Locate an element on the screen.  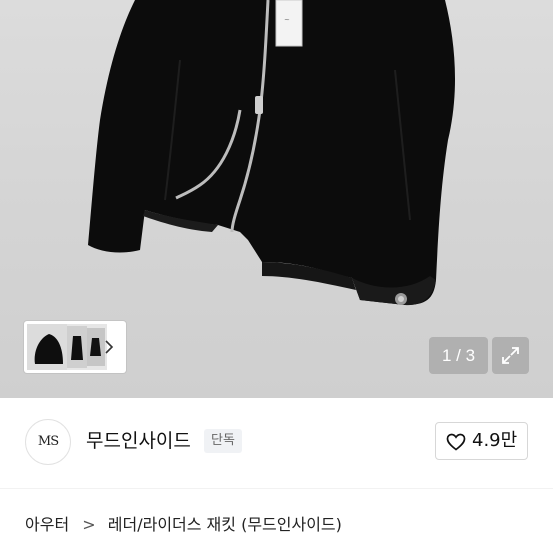
shop-logo-text: MS is located at coordinates (48, 441).